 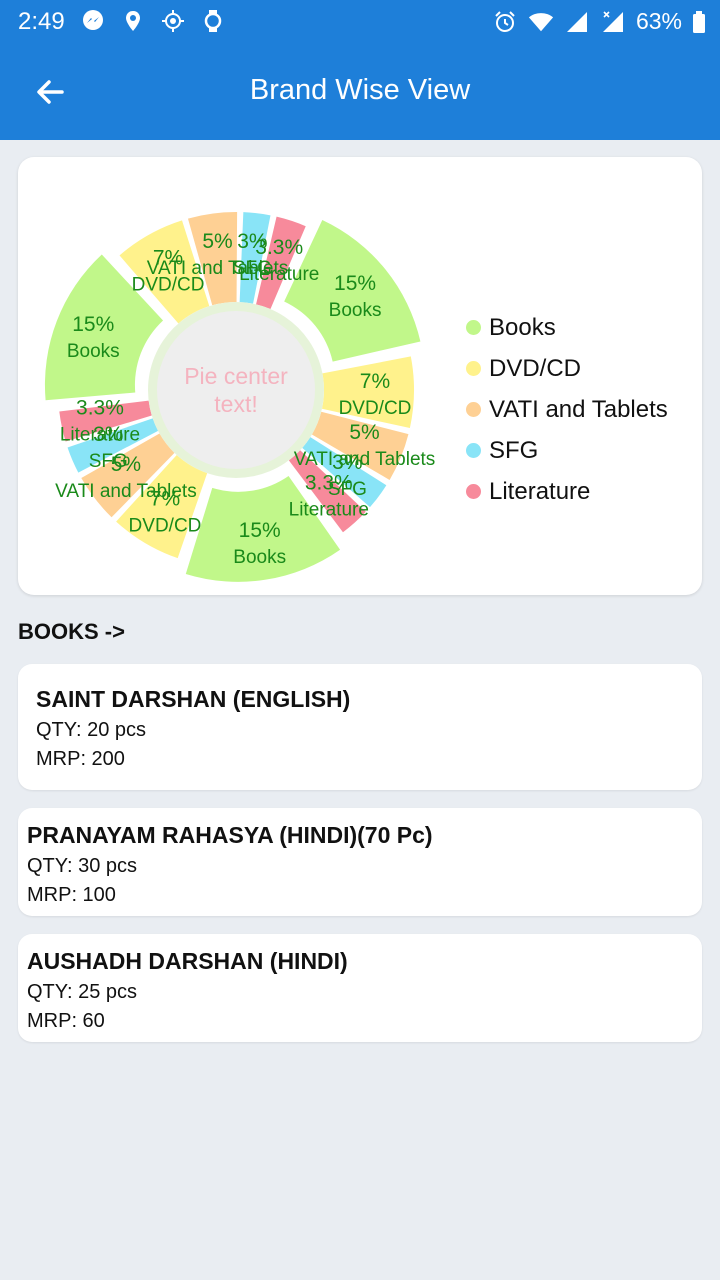 I want to click on status-icons-right: 63%, so click(x=599, y=21).